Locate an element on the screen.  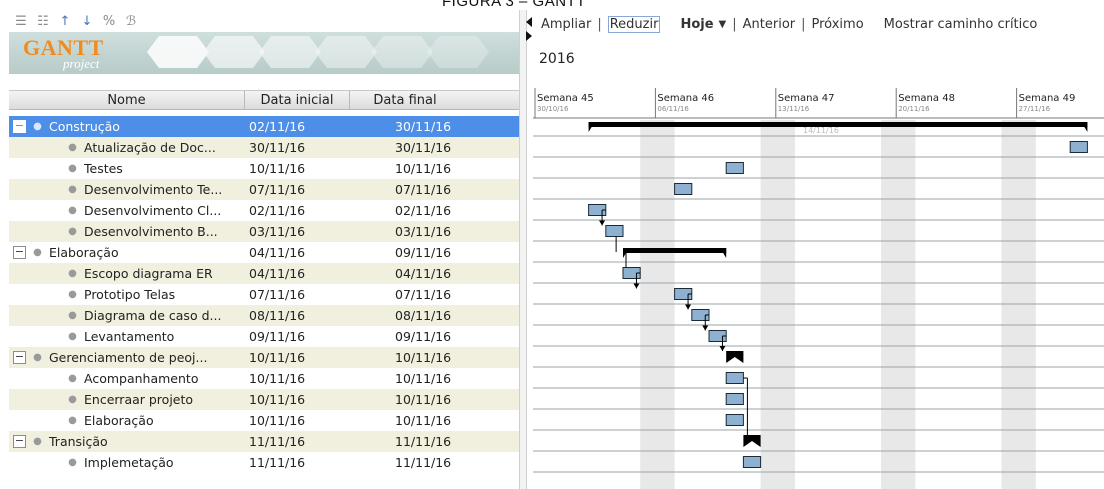
zoom-in-button: Ampliar is located at coordinates (566, 24).